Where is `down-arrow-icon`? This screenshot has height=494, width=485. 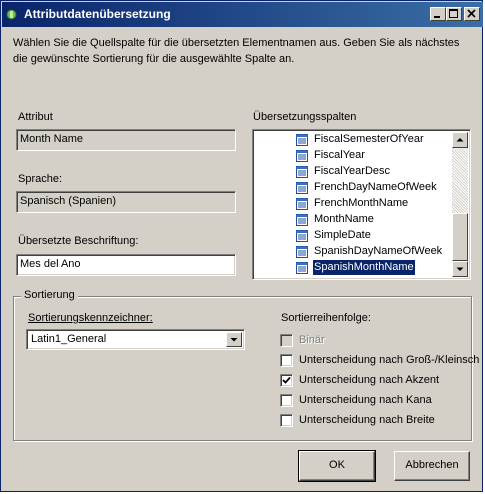
down-arrow-icon is located at coordinates (460, 269).